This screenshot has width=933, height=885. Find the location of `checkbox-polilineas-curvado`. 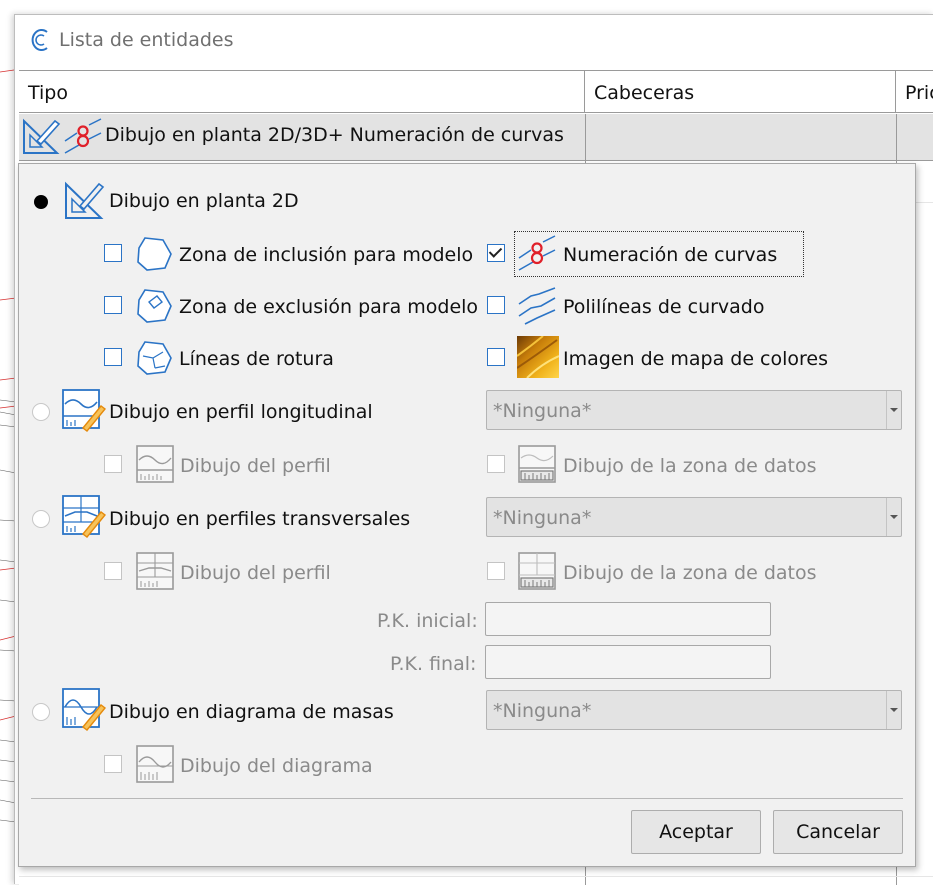

checkbox-polilineas-curvado is located at coordinates (496, 305).